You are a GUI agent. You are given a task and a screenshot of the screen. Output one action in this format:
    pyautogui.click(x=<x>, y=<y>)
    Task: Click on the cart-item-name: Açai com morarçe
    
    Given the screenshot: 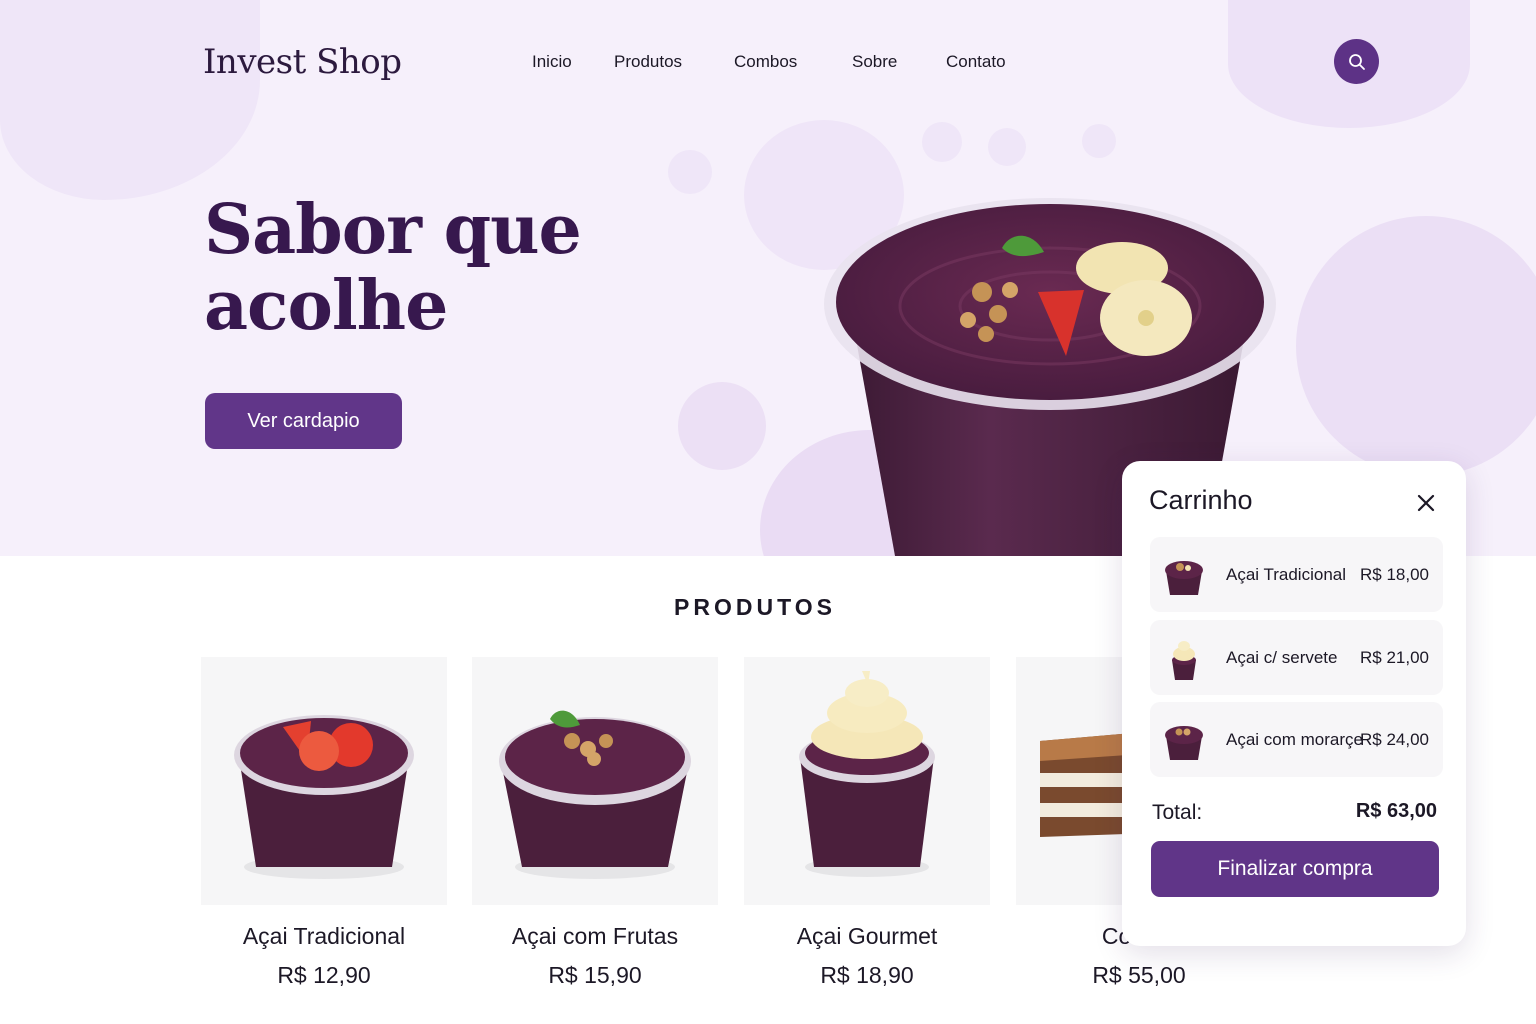 What is the action you would take?
    pyautogui.click(x=1294, y=739)
    